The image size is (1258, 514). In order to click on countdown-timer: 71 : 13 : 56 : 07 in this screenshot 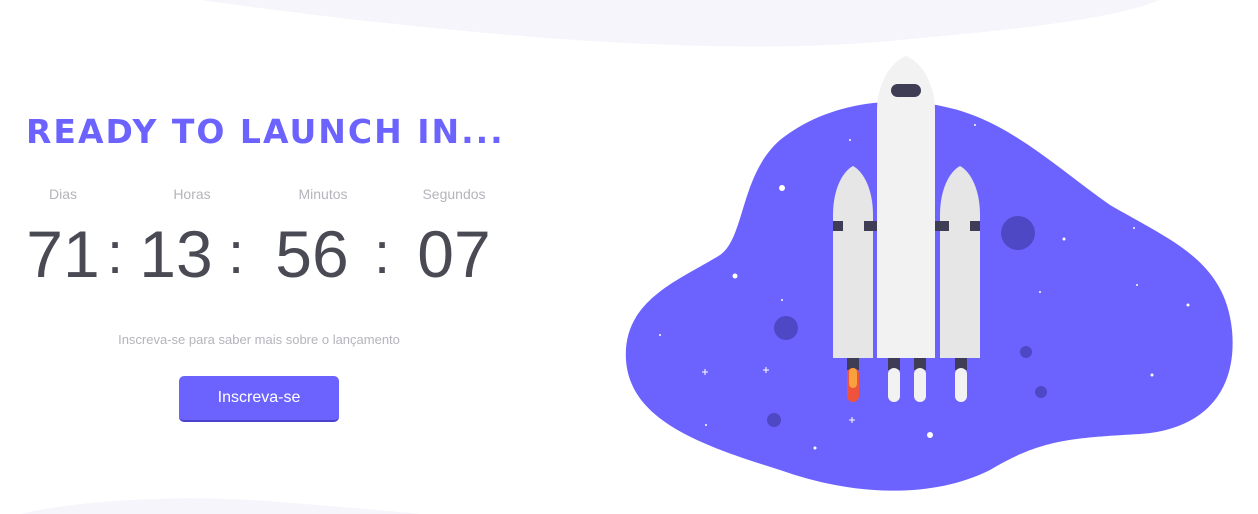, I will do `click(270, 254)`.